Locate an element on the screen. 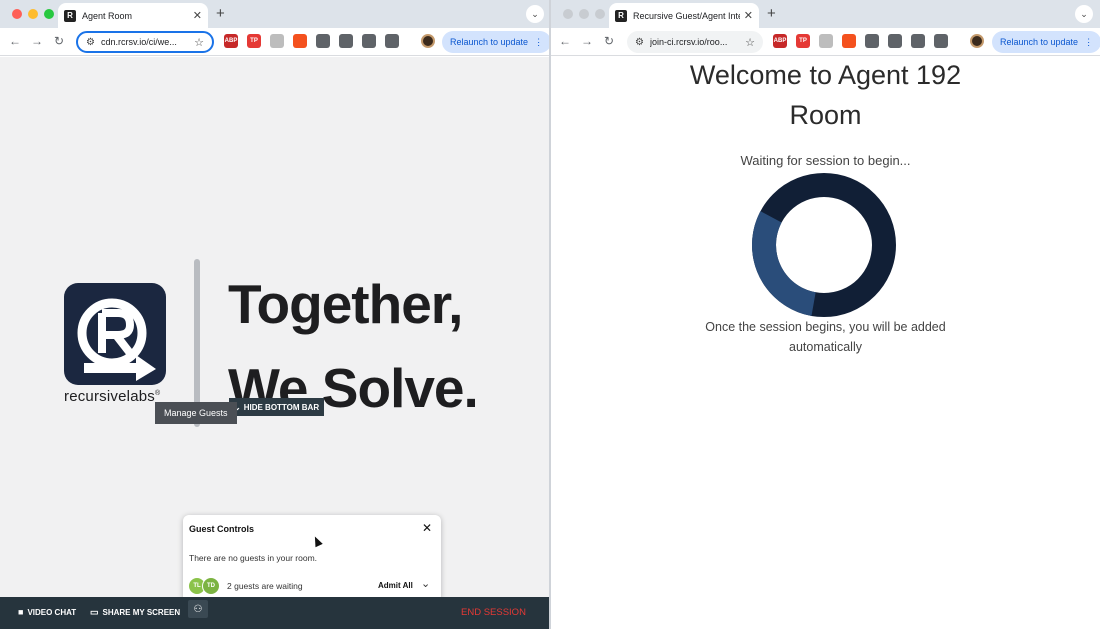 This screenshot has width=1100, height=629. expand-chevron-icon: ⌄ is located at coordinates (425, 583).